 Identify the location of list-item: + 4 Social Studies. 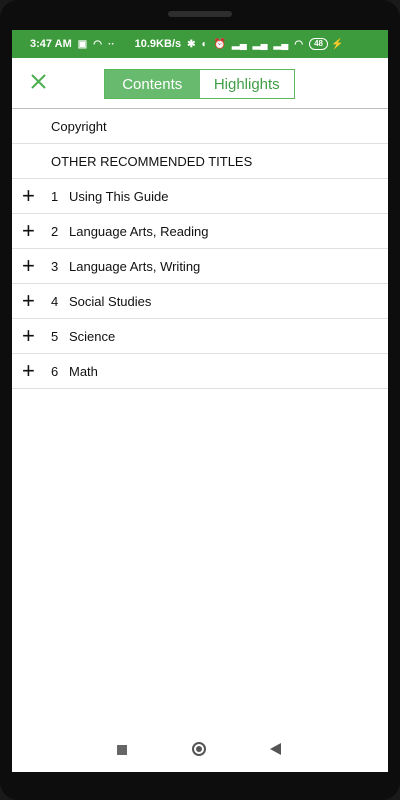
(200, 301).